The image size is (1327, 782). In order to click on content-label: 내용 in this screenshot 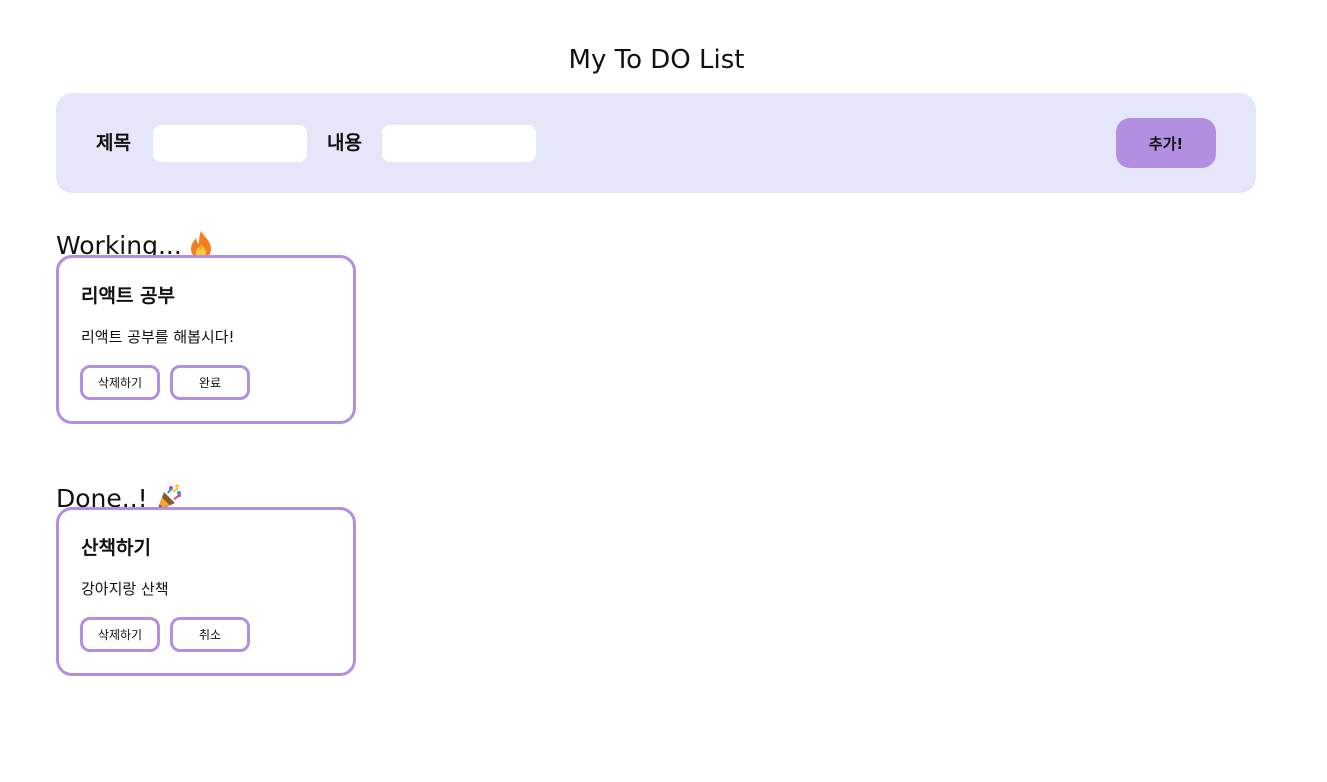, I will do `click(344, 143)`.